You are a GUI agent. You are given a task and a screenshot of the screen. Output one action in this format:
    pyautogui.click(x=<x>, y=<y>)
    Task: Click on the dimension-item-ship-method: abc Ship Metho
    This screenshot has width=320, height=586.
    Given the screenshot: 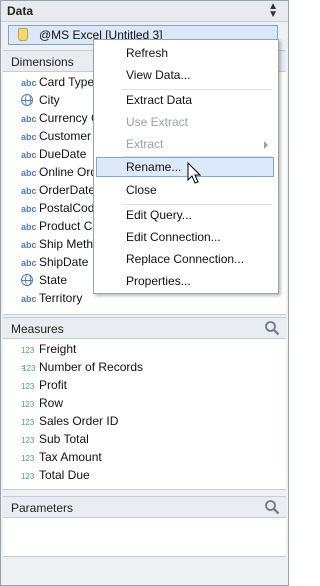 What is the action you would take?
    pyautogui.click(x=60, y=244)
    